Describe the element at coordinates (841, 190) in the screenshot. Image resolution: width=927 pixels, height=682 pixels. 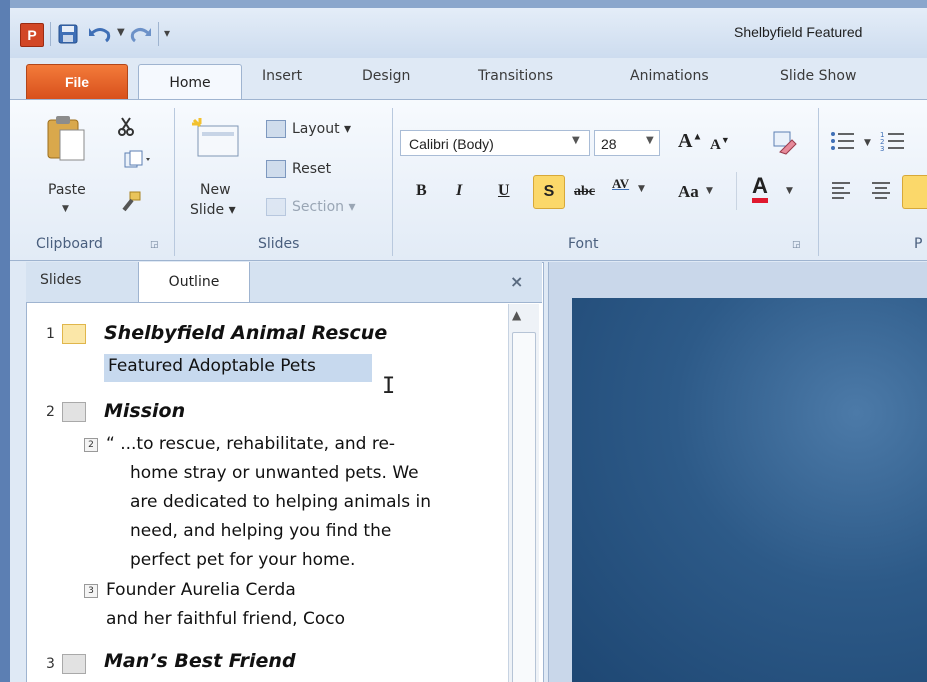
I see `align-left-icon` at that location.